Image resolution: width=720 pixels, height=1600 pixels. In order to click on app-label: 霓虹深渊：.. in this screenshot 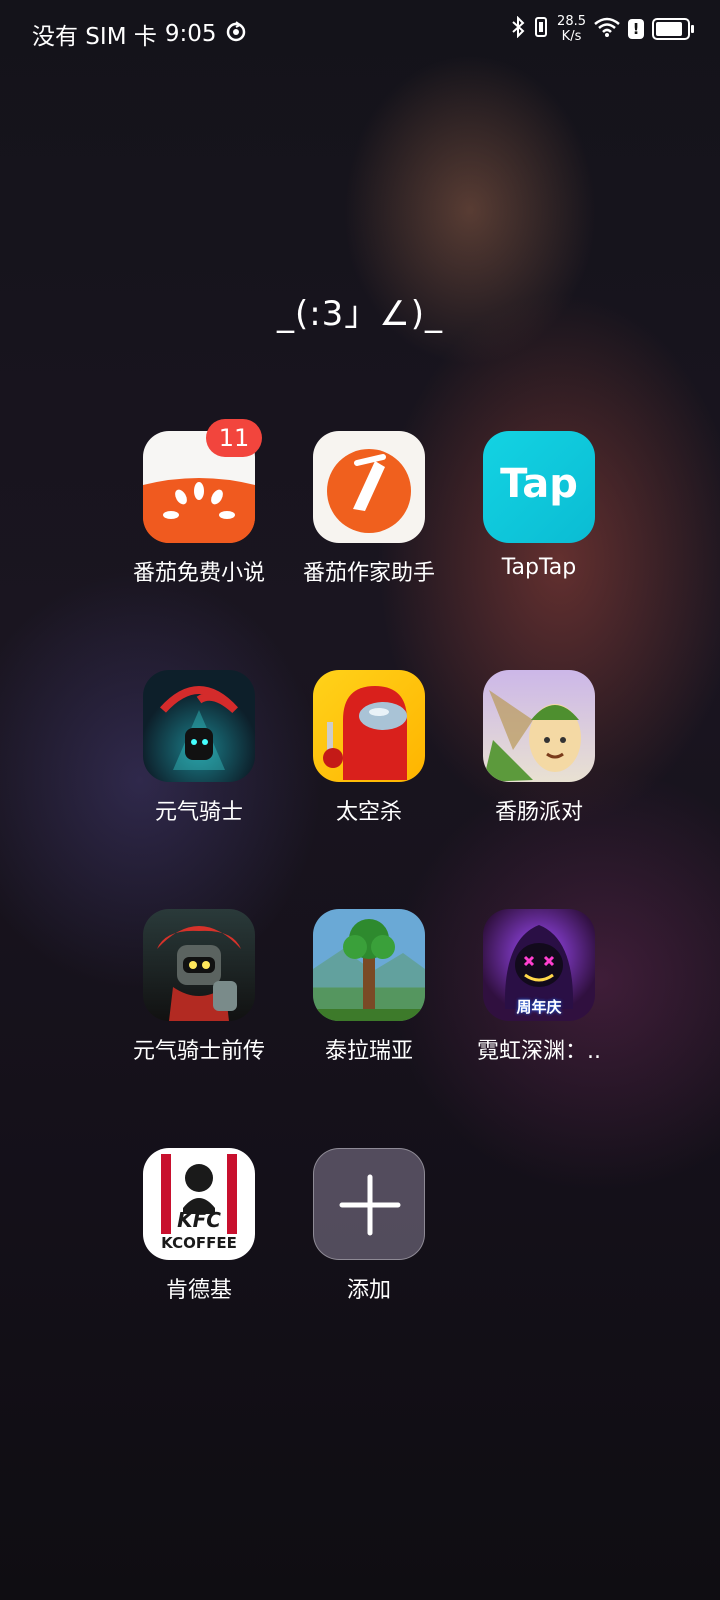, I will do `click(539, 1051)`.